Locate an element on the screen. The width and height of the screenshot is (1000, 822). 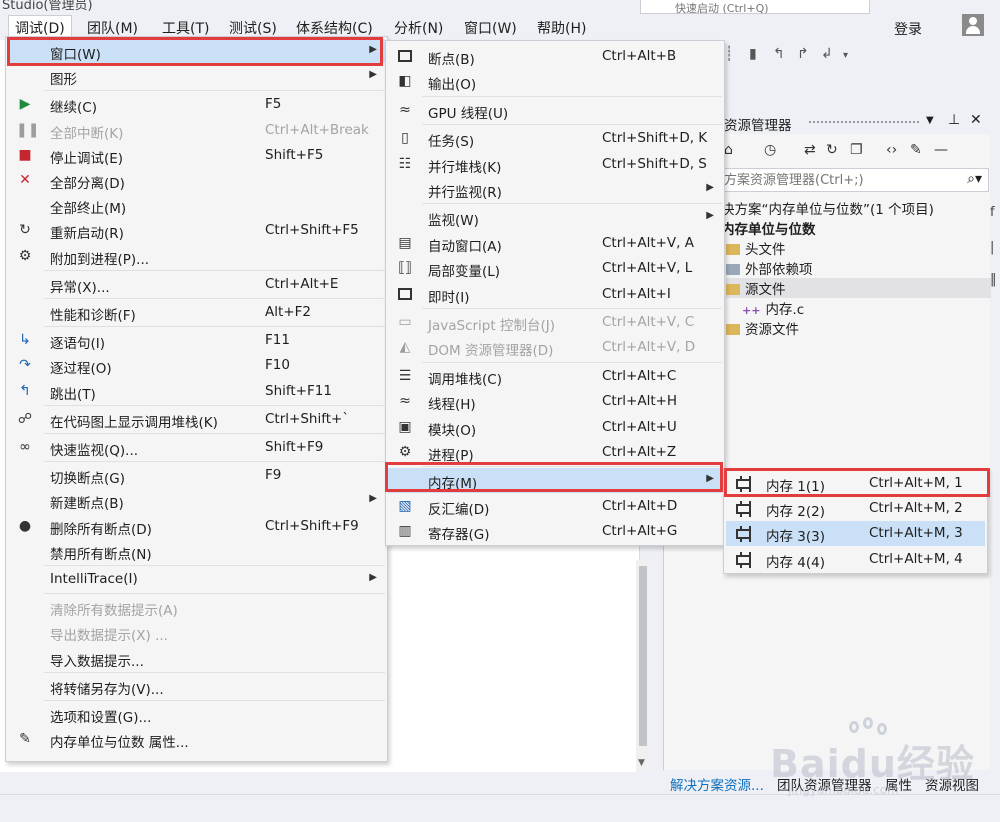
window-menu-item: ▣ 模块(O) Ctrl+Alt+U is located at coordinates (555, 427).